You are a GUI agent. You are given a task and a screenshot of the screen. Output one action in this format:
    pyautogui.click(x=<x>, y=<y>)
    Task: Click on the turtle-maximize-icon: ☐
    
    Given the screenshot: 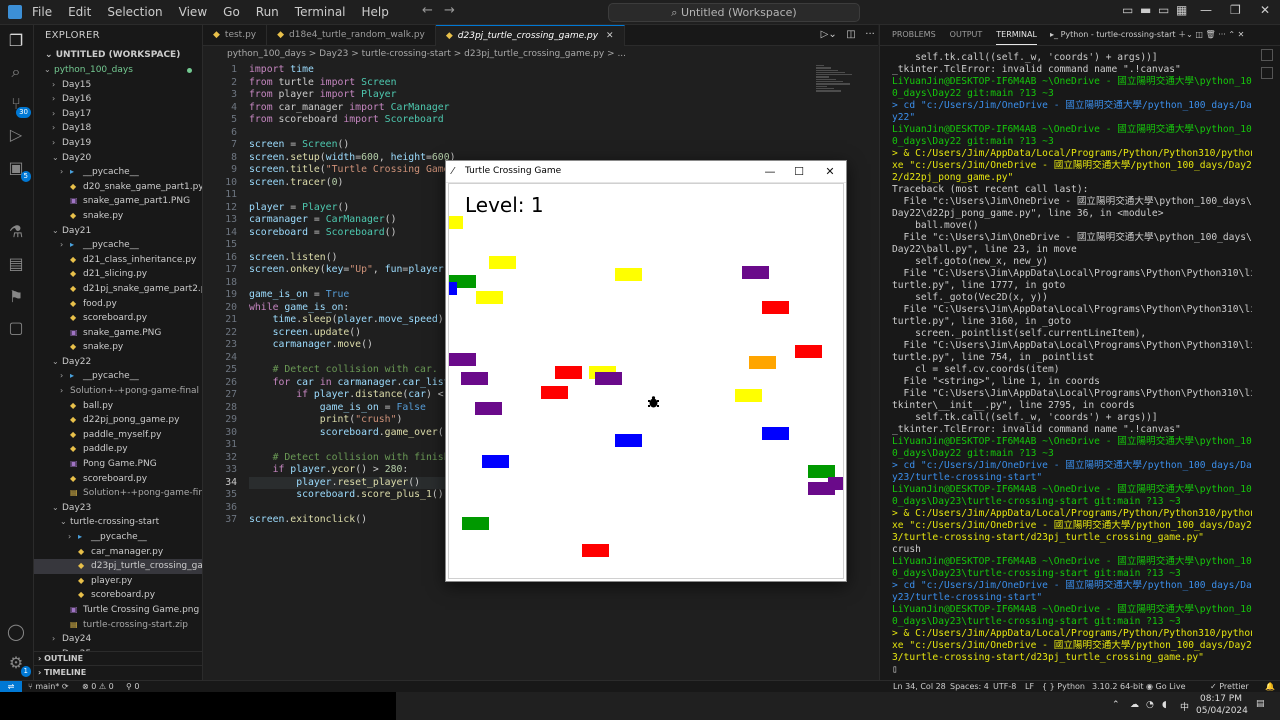 What is the action you would take?
    pyautogui.click(x=799, y=171)
    